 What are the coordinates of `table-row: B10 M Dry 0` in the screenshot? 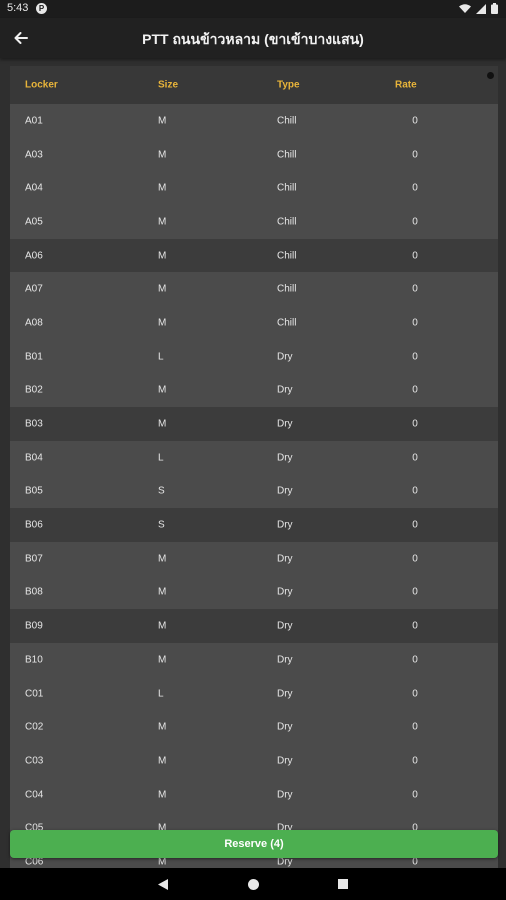 It's located at (254, 660).